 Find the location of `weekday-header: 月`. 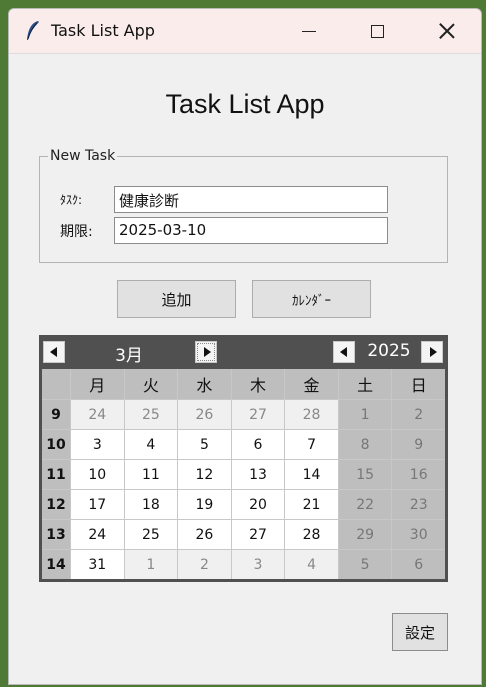

weekday-header: 月 is located at coordinates (97, 384).